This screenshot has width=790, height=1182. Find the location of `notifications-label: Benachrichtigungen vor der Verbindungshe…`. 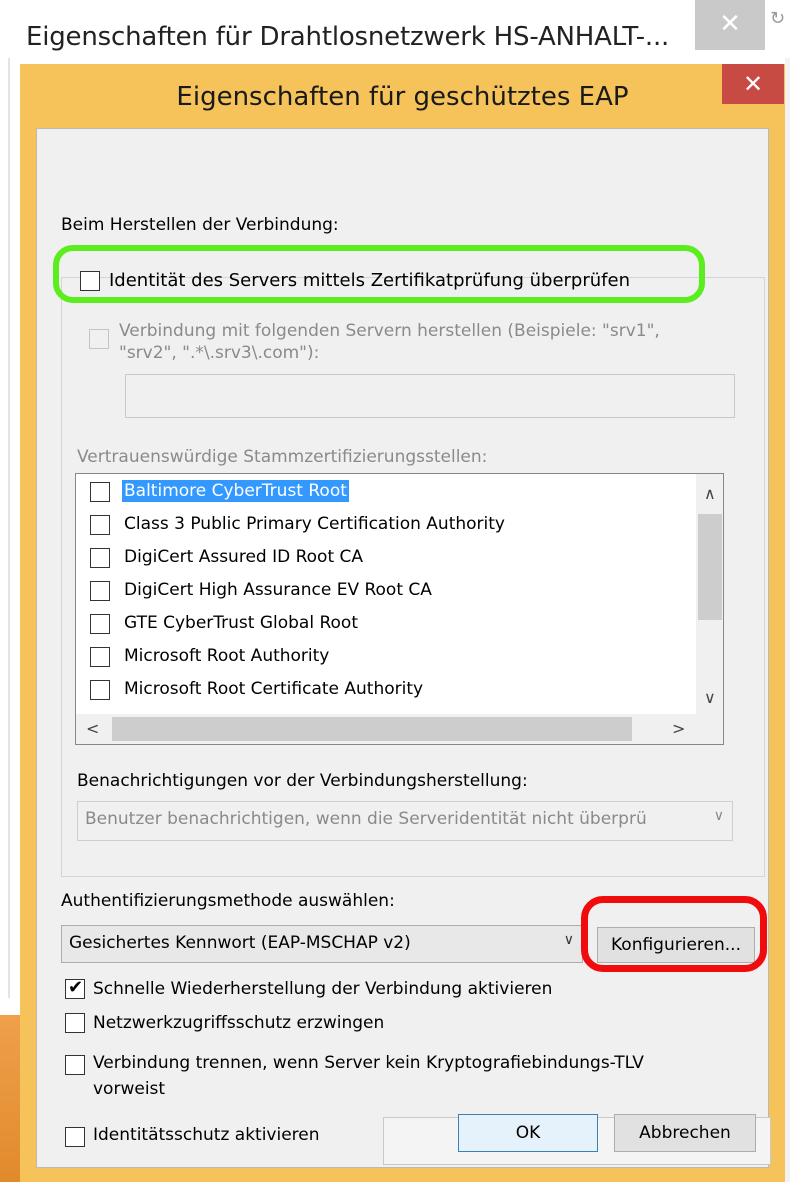

notifications-label: Benachrichtigungen vor der Verbindungshe… is located at coordinates (302, 781).